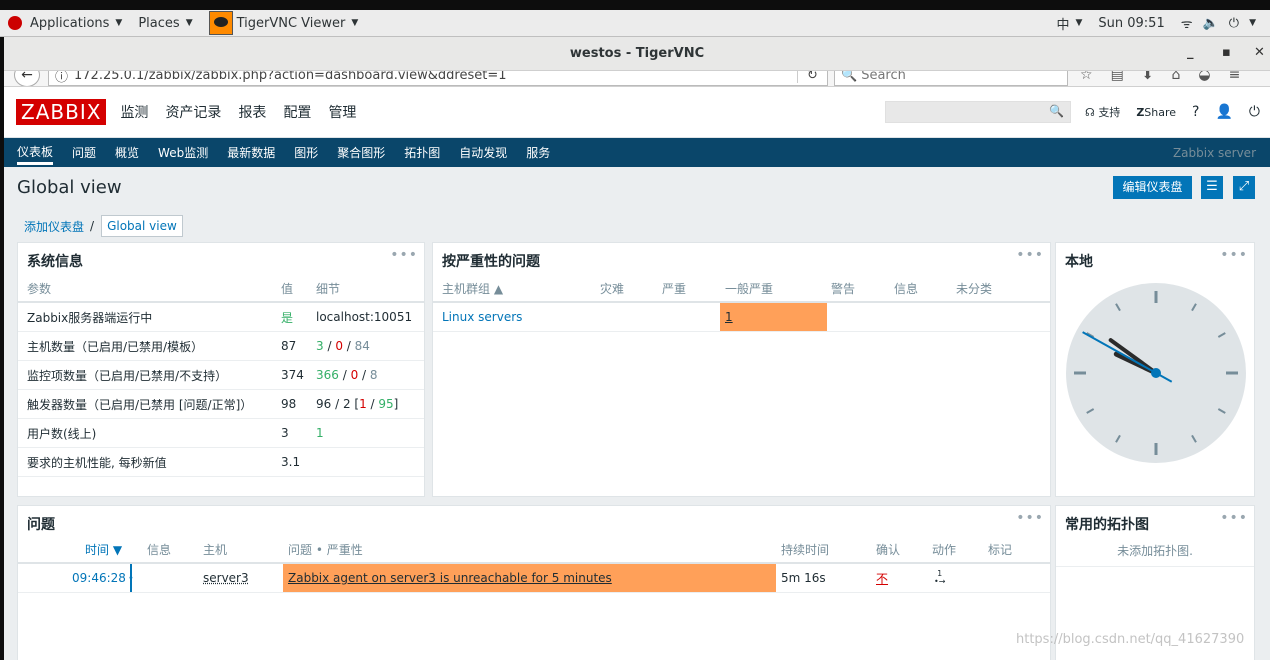 The height and width of the screenshot is (660, 1270). I want to click on pocket-icon: ◒, so click(1204, 77).